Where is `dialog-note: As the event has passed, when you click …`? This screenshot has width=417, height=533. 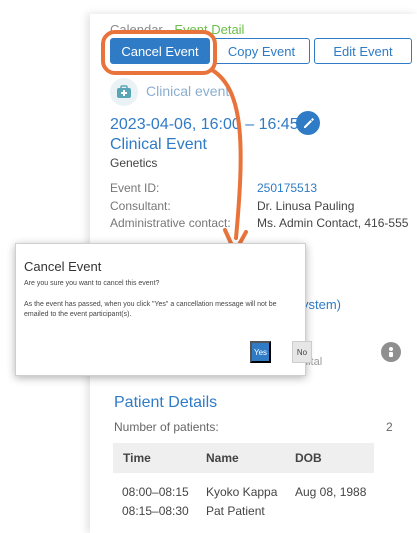
dialog-note: As the event has passed, when you click … is located at coordinates (150, 309).